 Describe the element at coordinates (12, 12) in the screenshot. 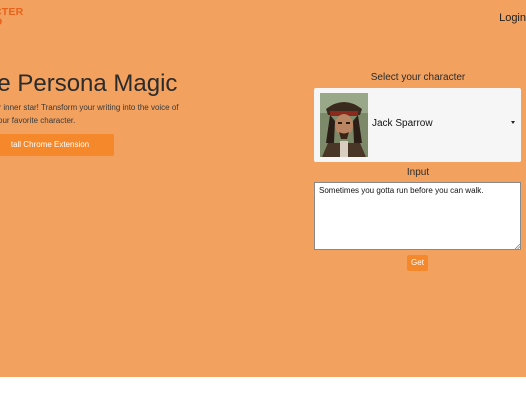

I see `logo-line-1: CTER` at that location.